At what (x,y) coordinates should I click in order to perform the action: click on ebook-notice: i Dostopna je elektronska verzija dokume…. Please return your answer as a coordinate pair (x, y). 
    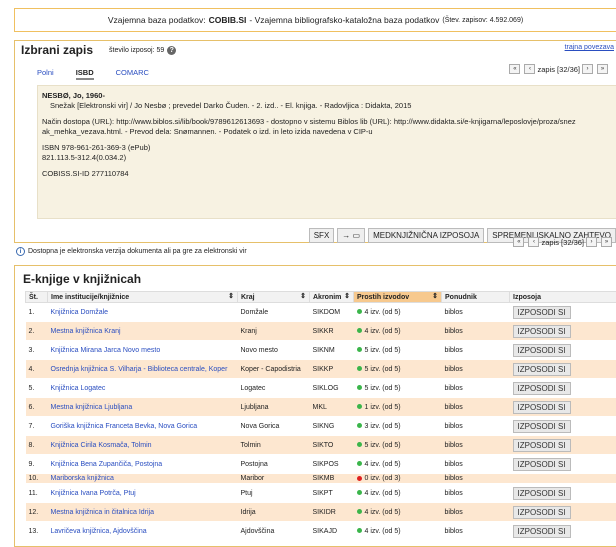
    Looking at the image, I should click on (131, 251).